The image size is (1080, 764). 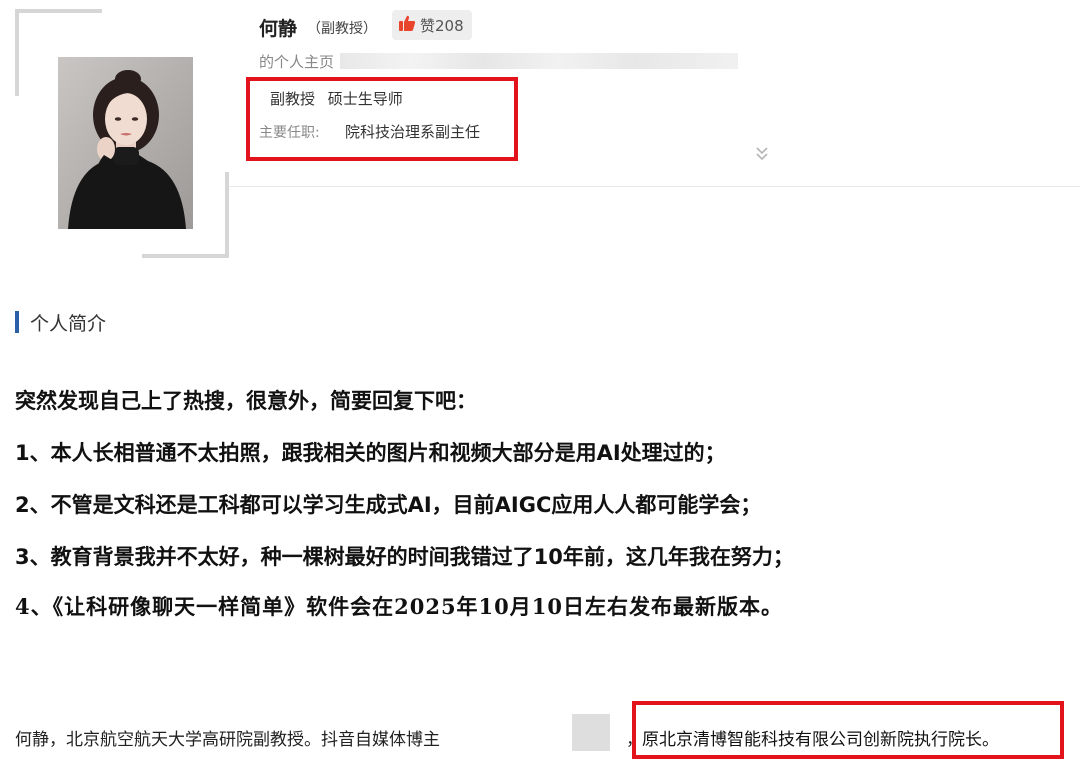 What do you see at coordinates (820, 740) in the screenshot?
I see `bio-highlight-text: 原北京清博智能科技有限公司创新院执行院长。` at bounding box center [820, 740].